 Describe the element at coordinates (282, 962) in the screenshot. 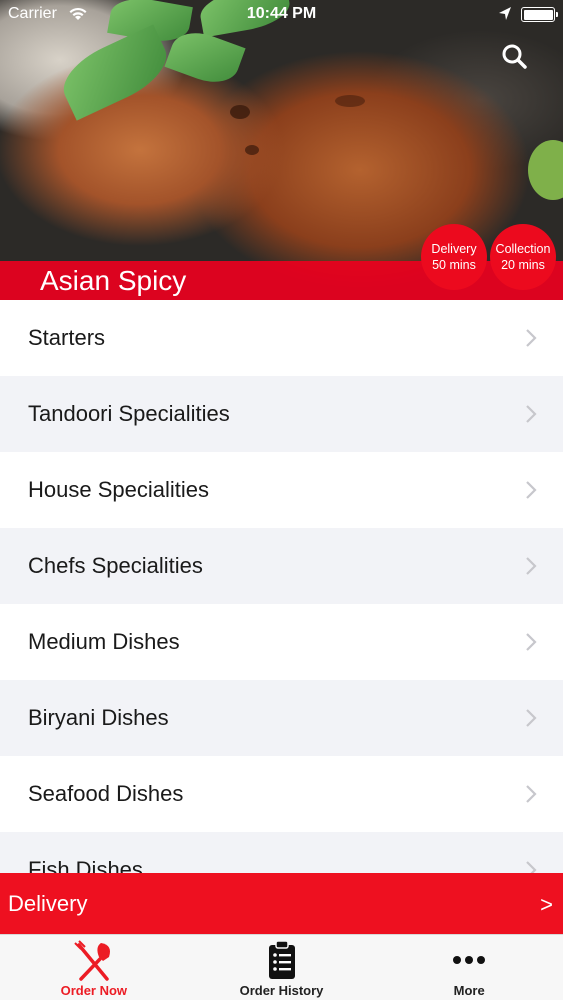

I see `clipboard-icon` at that location.